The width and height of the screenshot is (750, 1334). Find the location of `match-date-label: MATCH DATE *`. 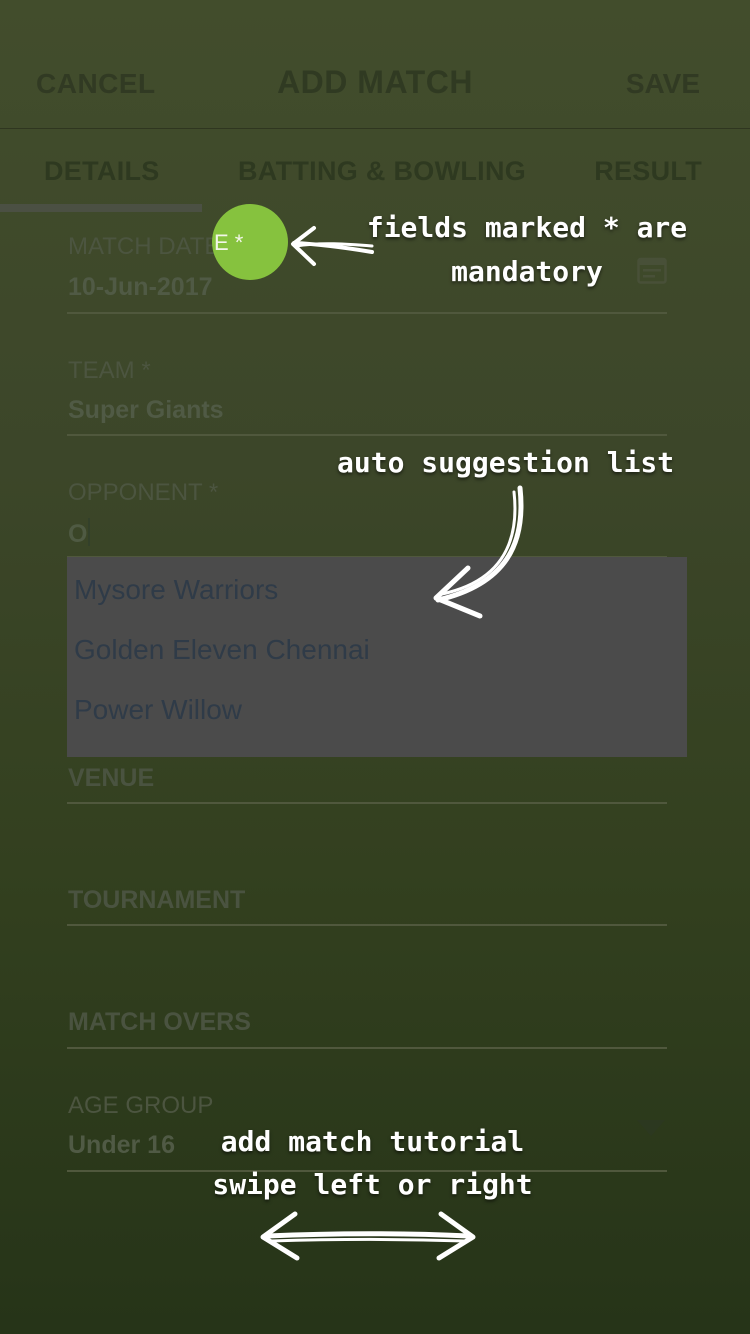

match-date-label: MATCH DATE * is located at coordinates (152, 246).